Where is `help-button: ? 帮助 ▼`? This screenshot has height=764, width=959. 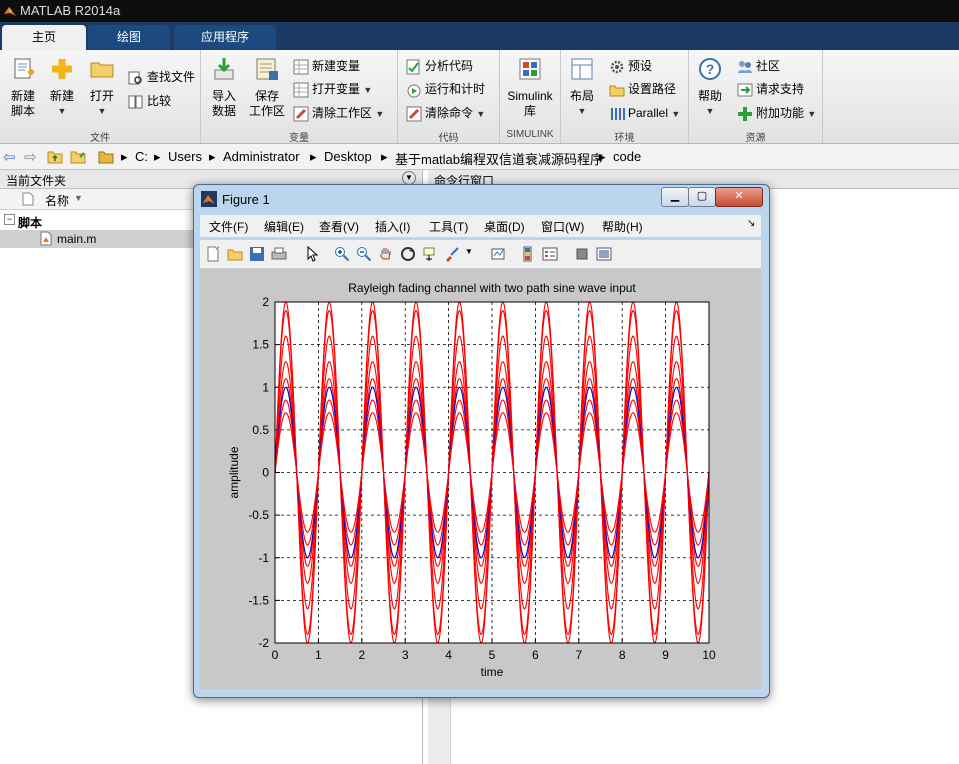
help-button: ? 帮助 ▼ is located at coordinates (710, 87).